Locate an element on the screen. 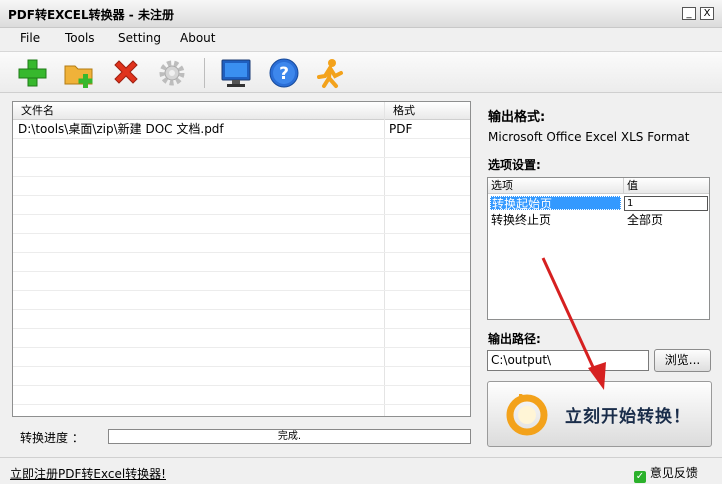 This screenshot has width=722, height=484. window-title: PDF转EXCEL转换器 - 未注册 is located at coordinates (91, 15).